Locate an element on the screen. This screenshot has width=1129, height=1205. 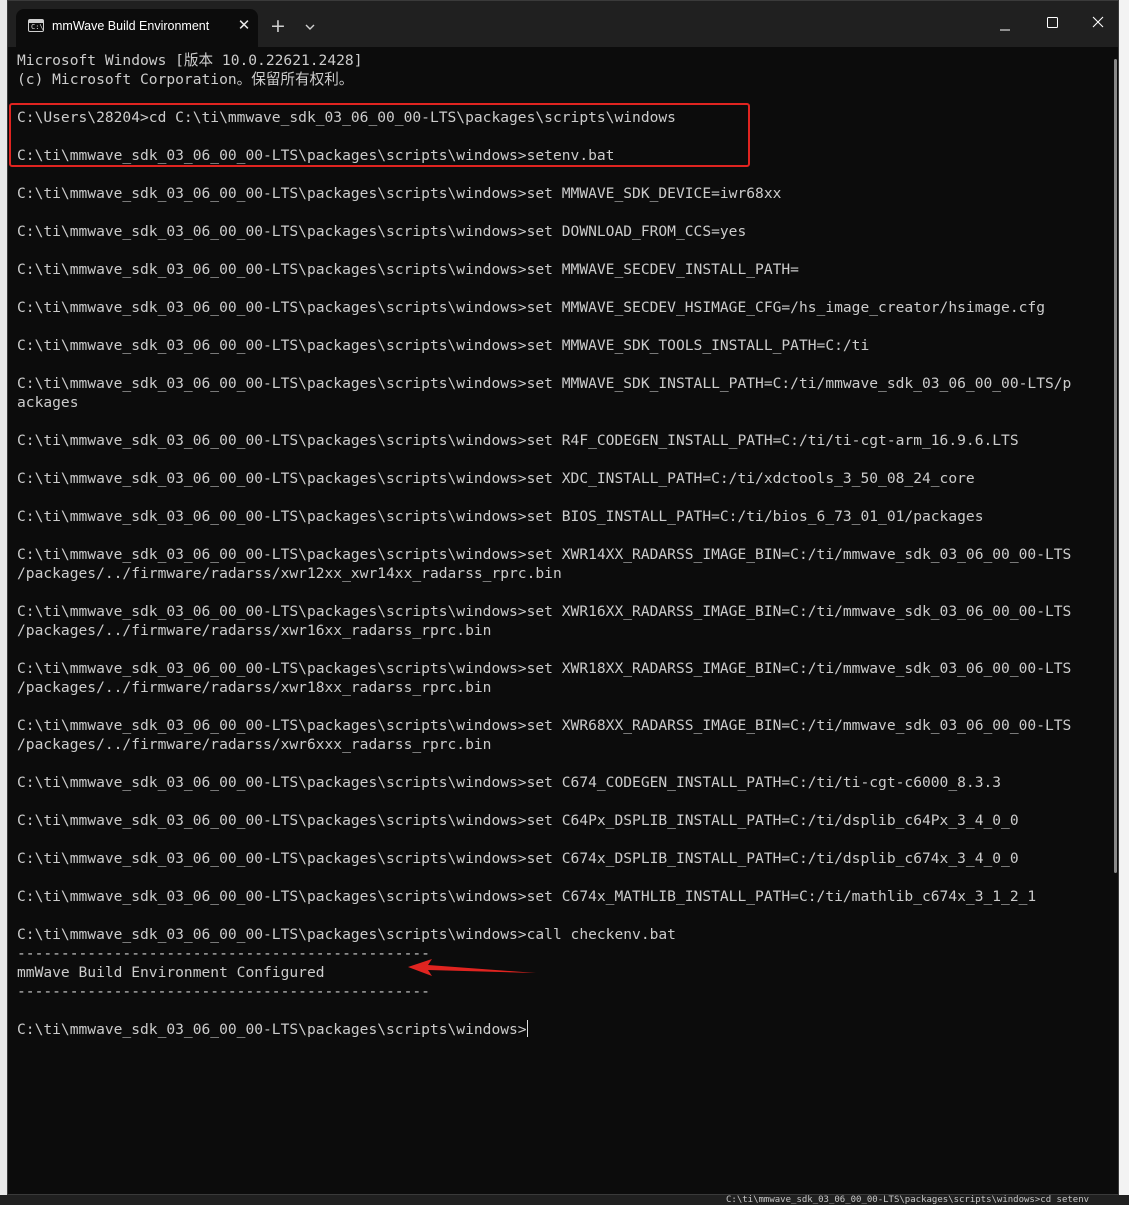
chevron-down-icon is located at coordinates (310, 27).